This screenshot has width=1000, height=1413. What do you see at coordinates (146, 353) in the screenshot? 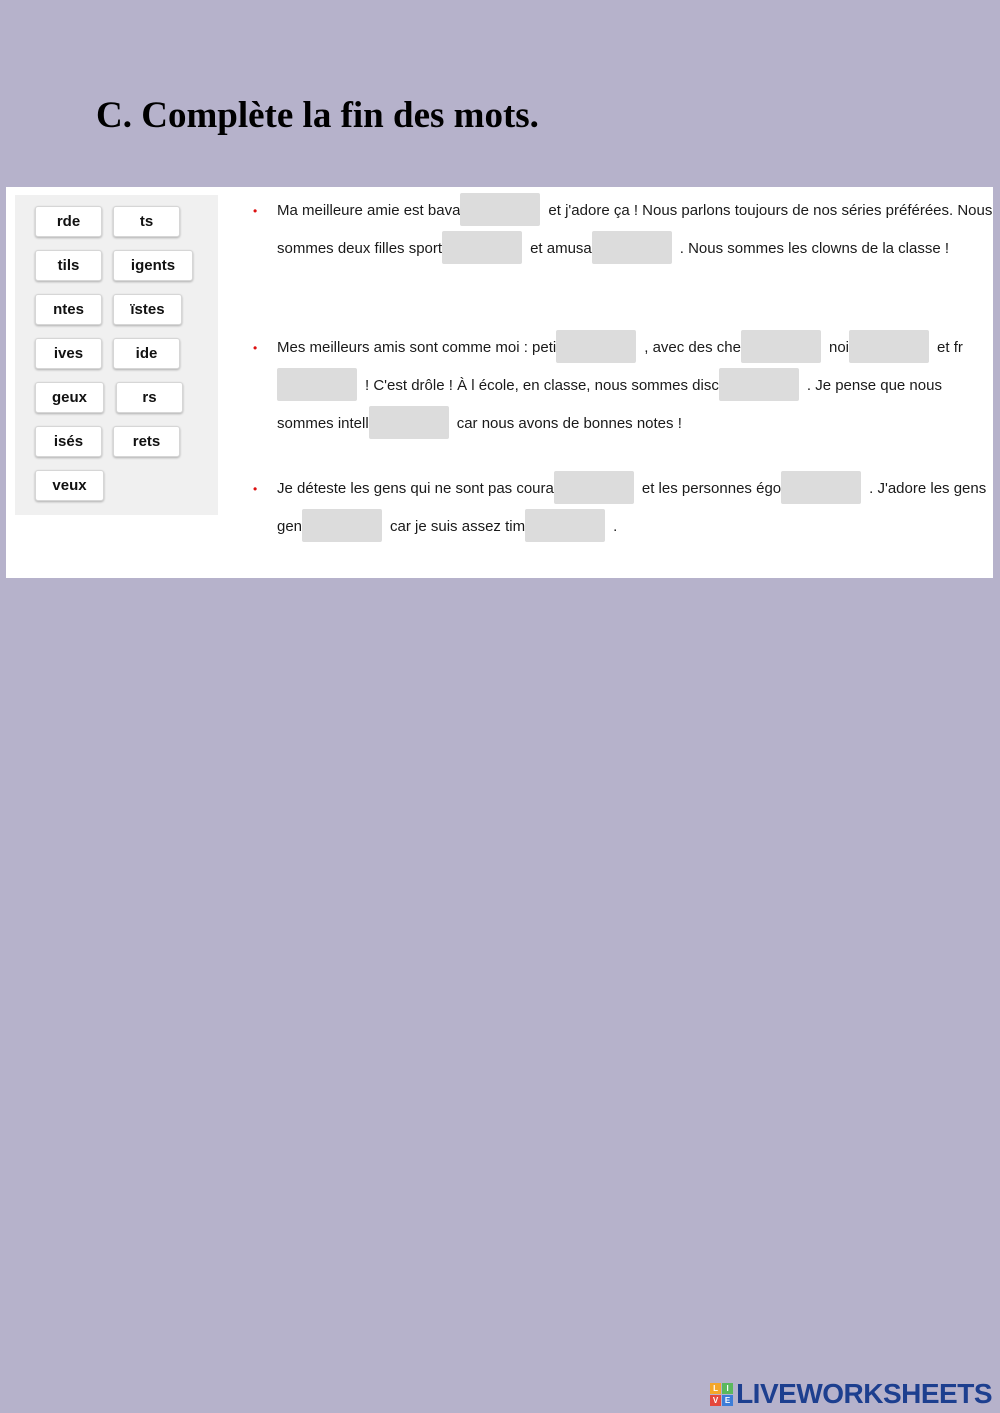
I see `word-tile: ide` at bounding box center [146, 353].